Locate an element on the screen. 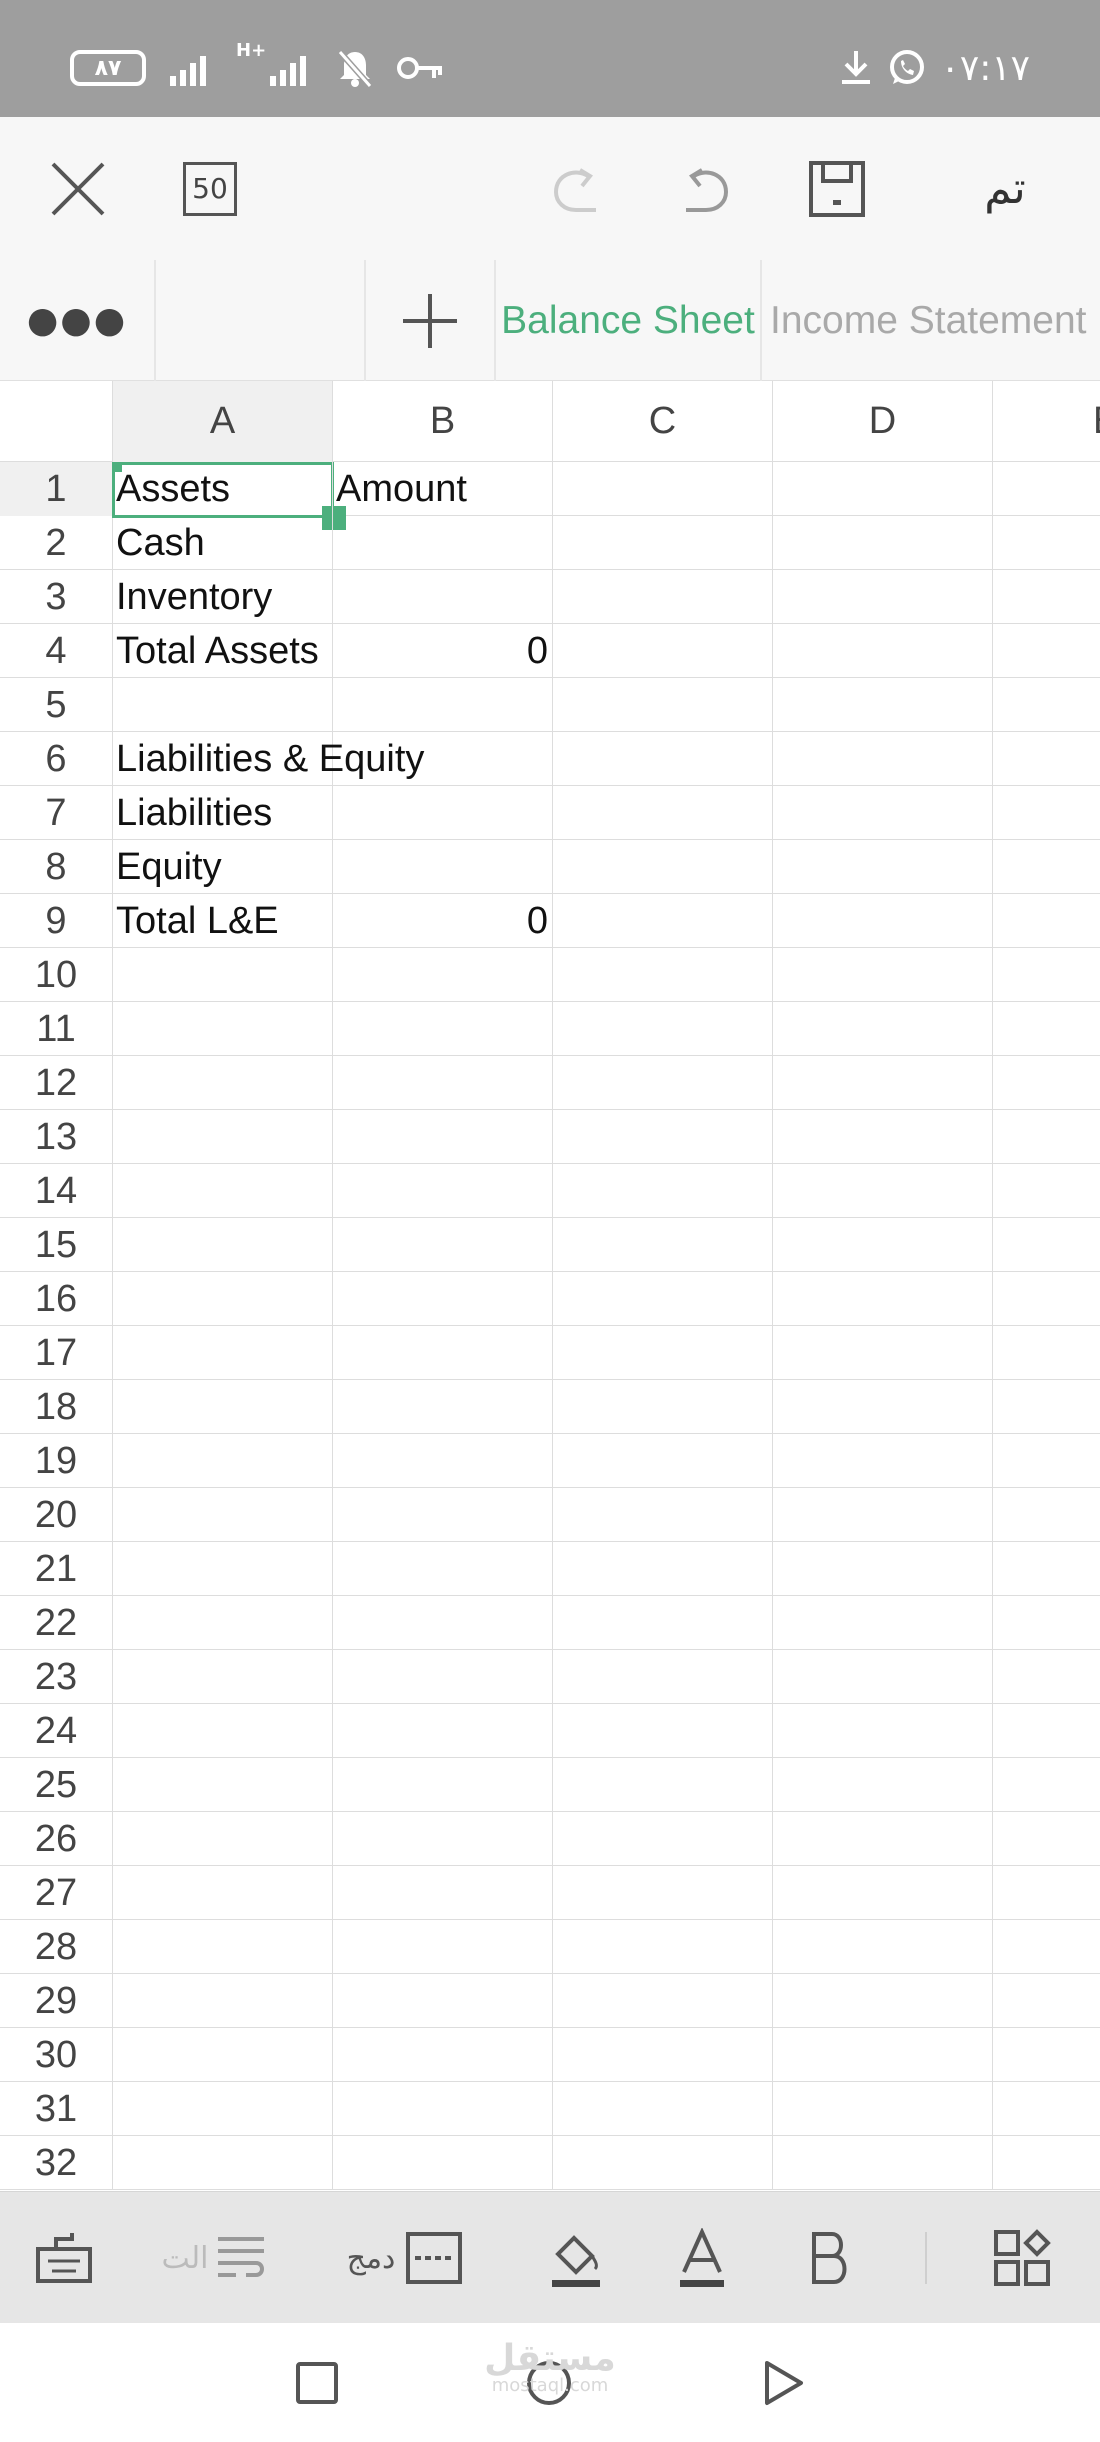 This screenshot has width=1100, height=2442. row-header: 11 is located at coordinates (56, 1029).